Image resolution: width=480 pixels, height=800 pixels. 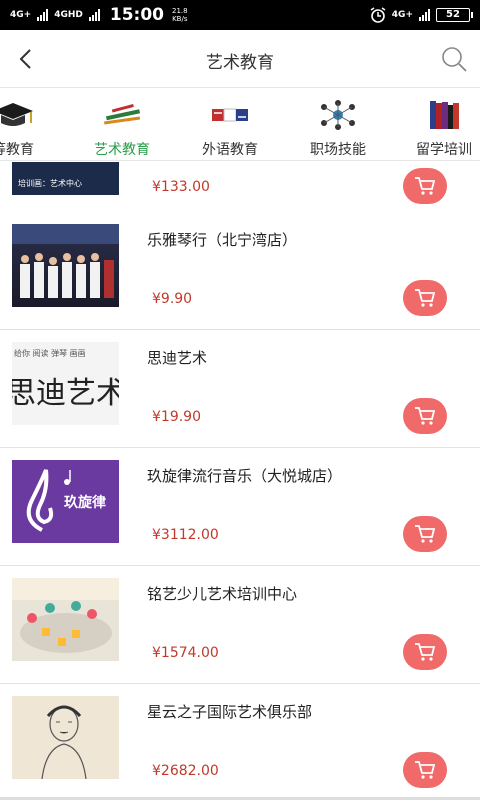 I want to click on clock: 15:00, so click(x=136, y=15).